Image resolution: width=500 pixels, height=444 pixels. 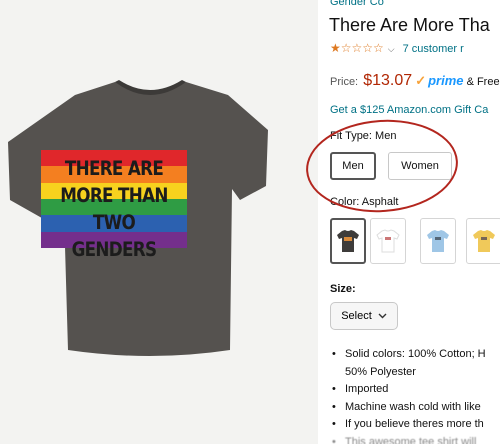 I want to click on color-swatch-light-blue, so click(x=438, y=241).